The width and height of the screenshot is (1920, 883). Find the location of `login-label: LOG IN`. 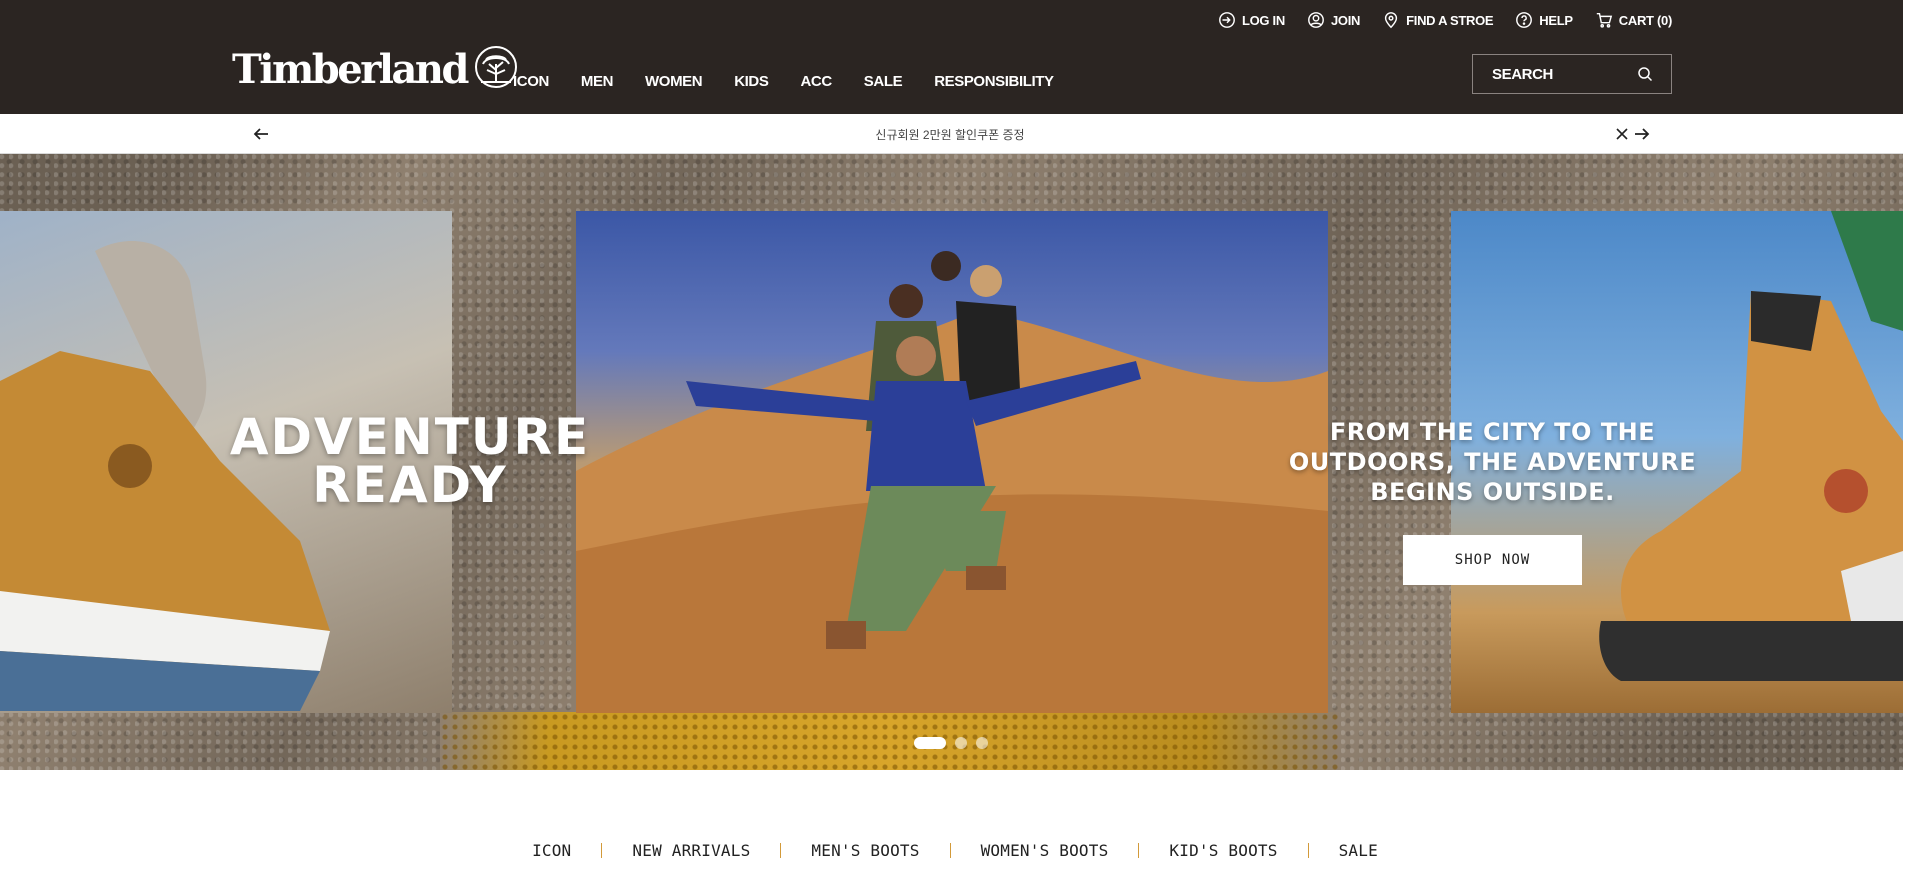

login-label: LOG IN is located at coordinates (1263, 20).